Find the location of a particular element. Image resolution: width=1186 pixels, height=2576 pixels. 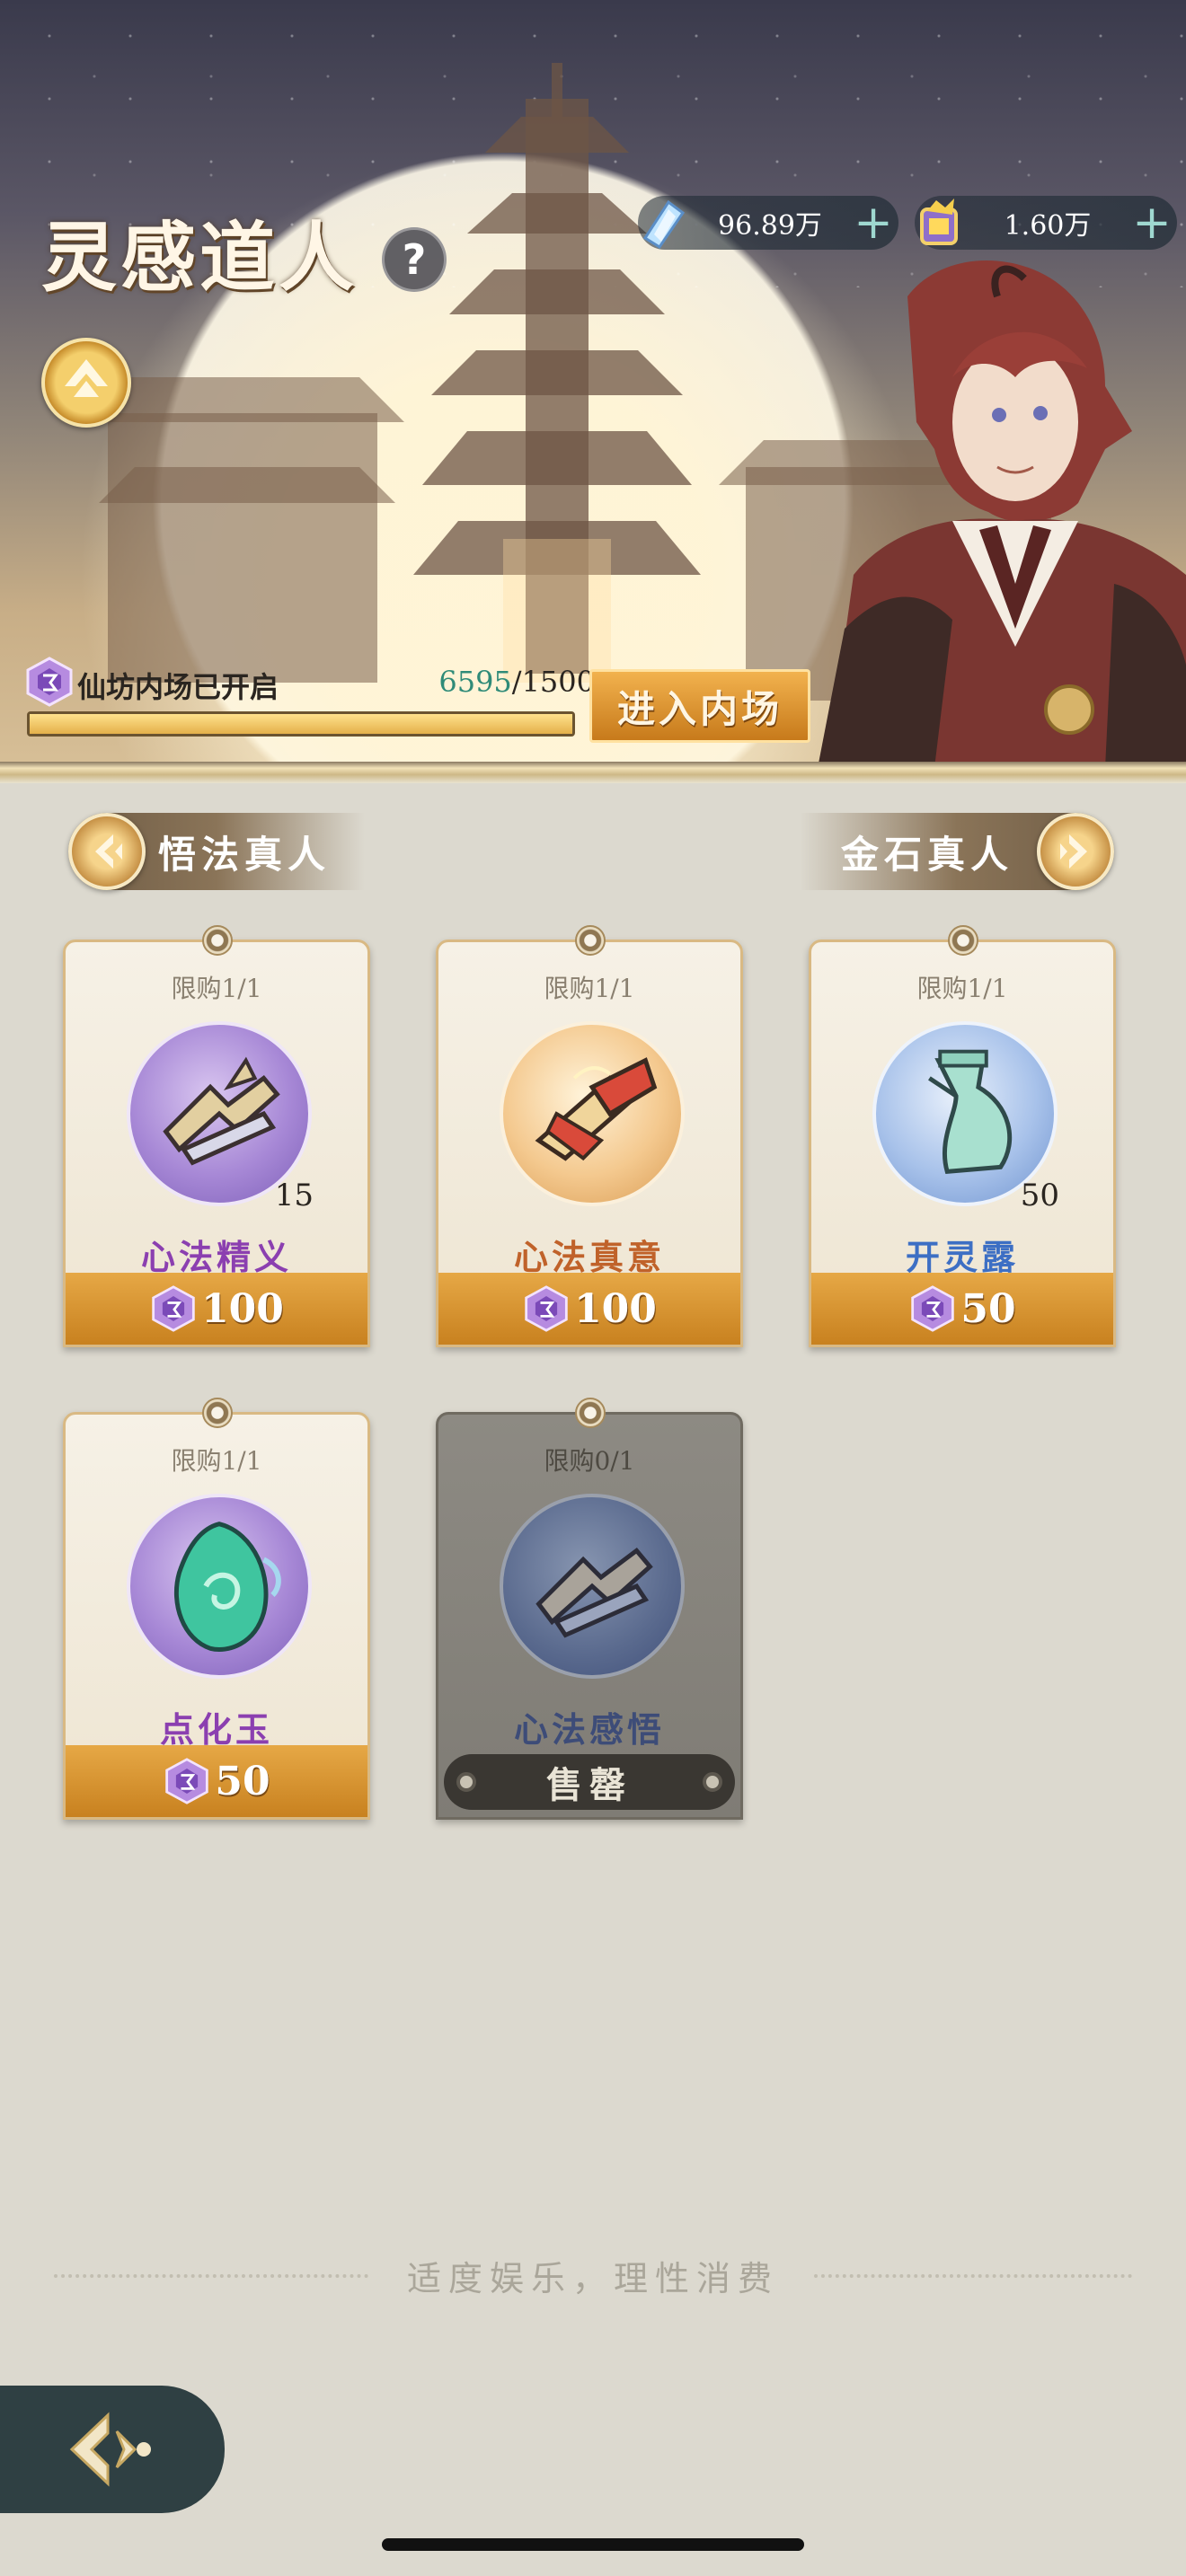

gold-currency: 1.60万 + is located at coordinates (1046, 223).